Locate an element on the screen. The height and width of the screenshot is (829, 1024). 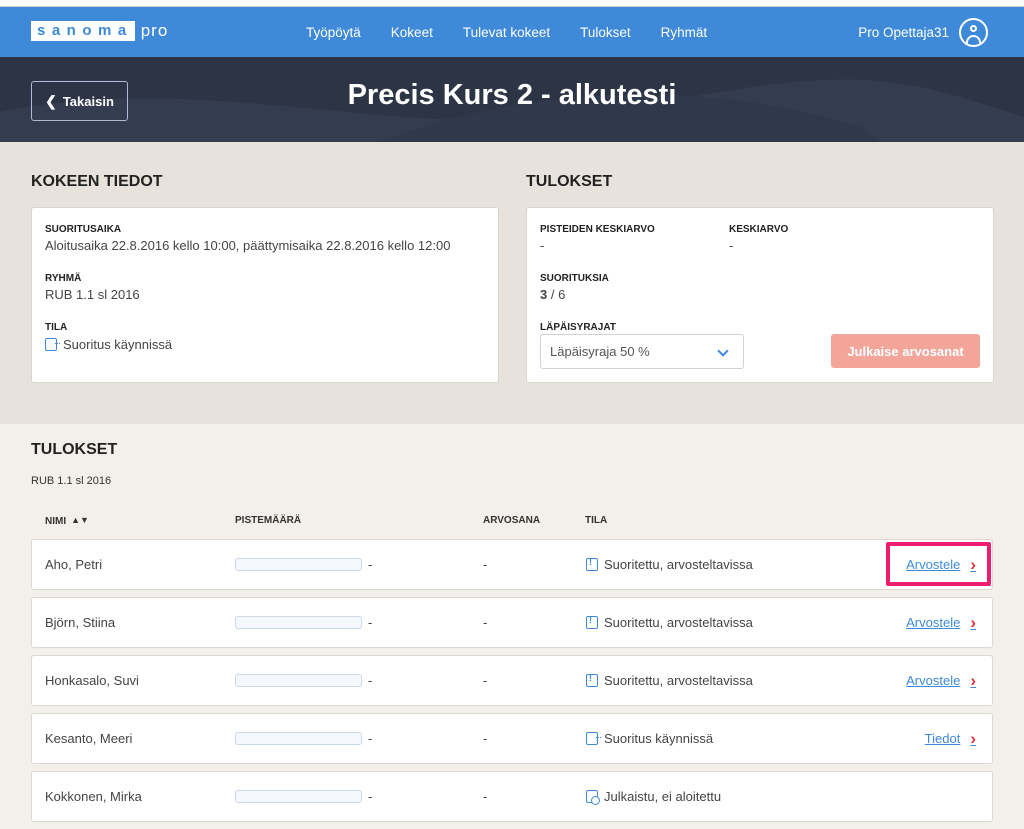
sort-icon: ▲▼ is located at coordinates (80, 520).